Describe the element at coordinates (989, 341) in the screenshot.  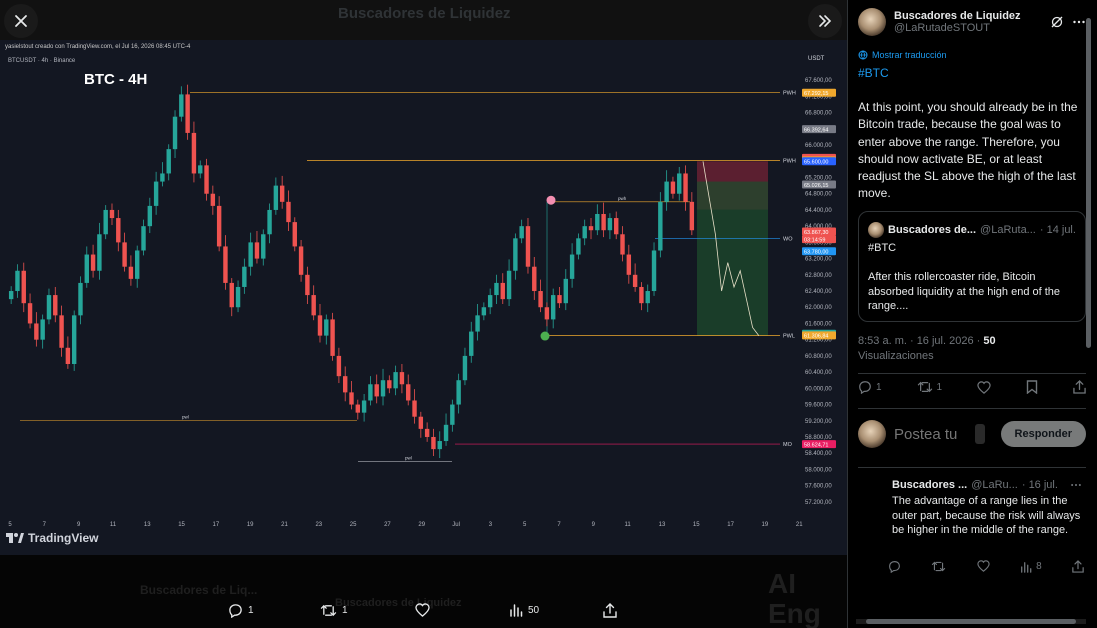
I see `views-count: 50` at that location.